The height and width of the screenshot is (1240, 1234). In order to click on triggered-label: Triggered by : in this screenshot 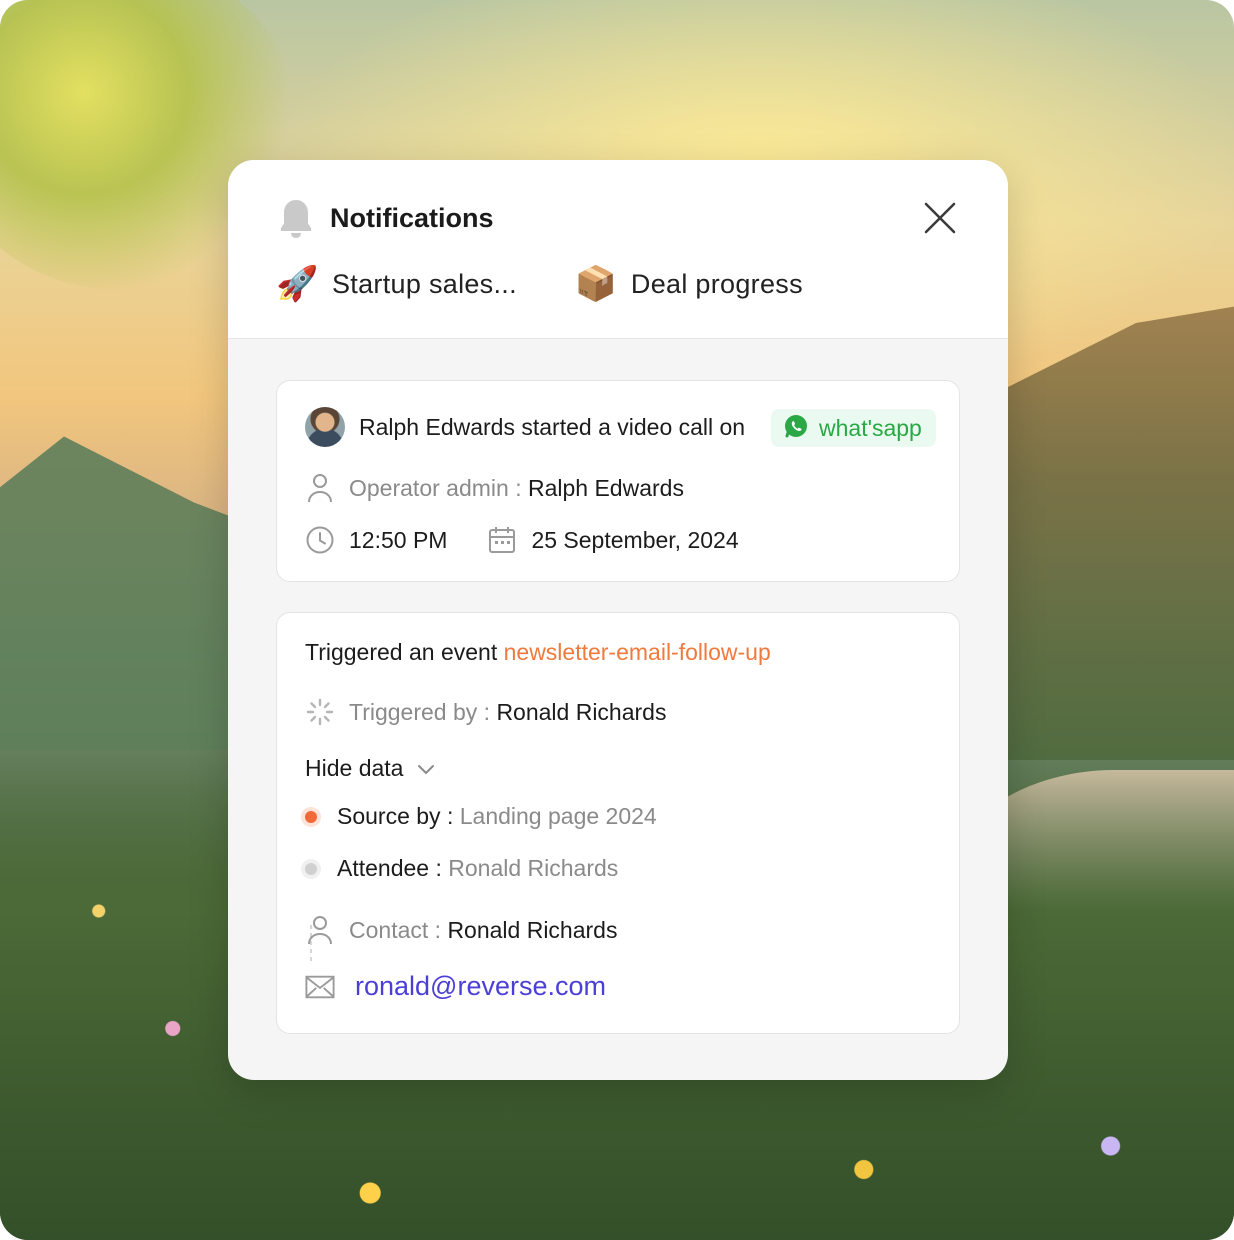, I will do `click(423, 711)`.